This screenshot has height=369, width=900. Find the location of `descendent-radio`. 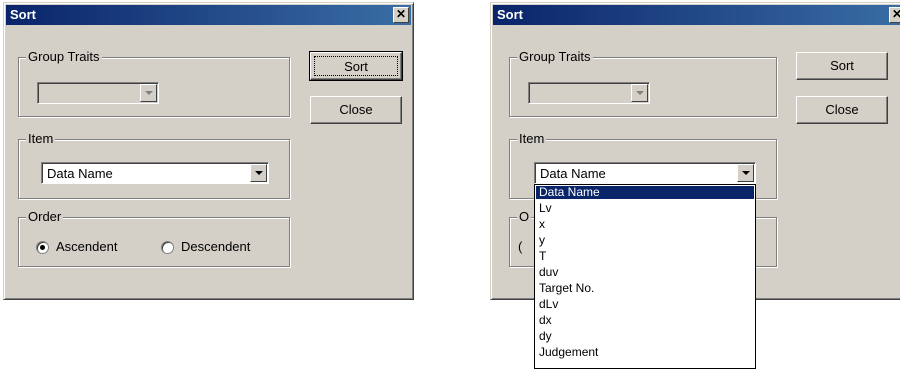

descendent-radio is located at coordinates (167, 247).